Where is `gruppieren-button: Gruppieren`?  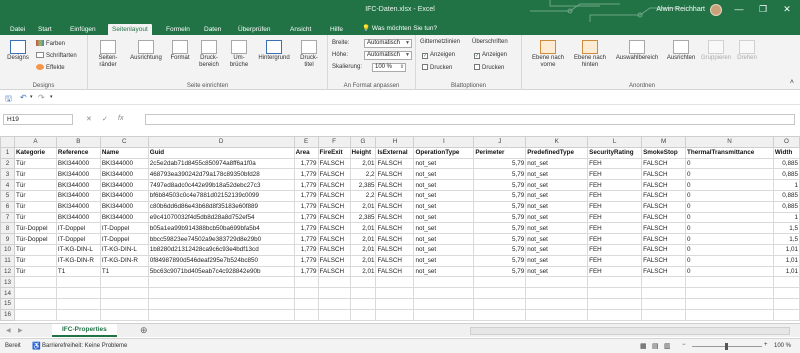 gruppieren-button: Gruppieren is located at coordinates (716, 51).